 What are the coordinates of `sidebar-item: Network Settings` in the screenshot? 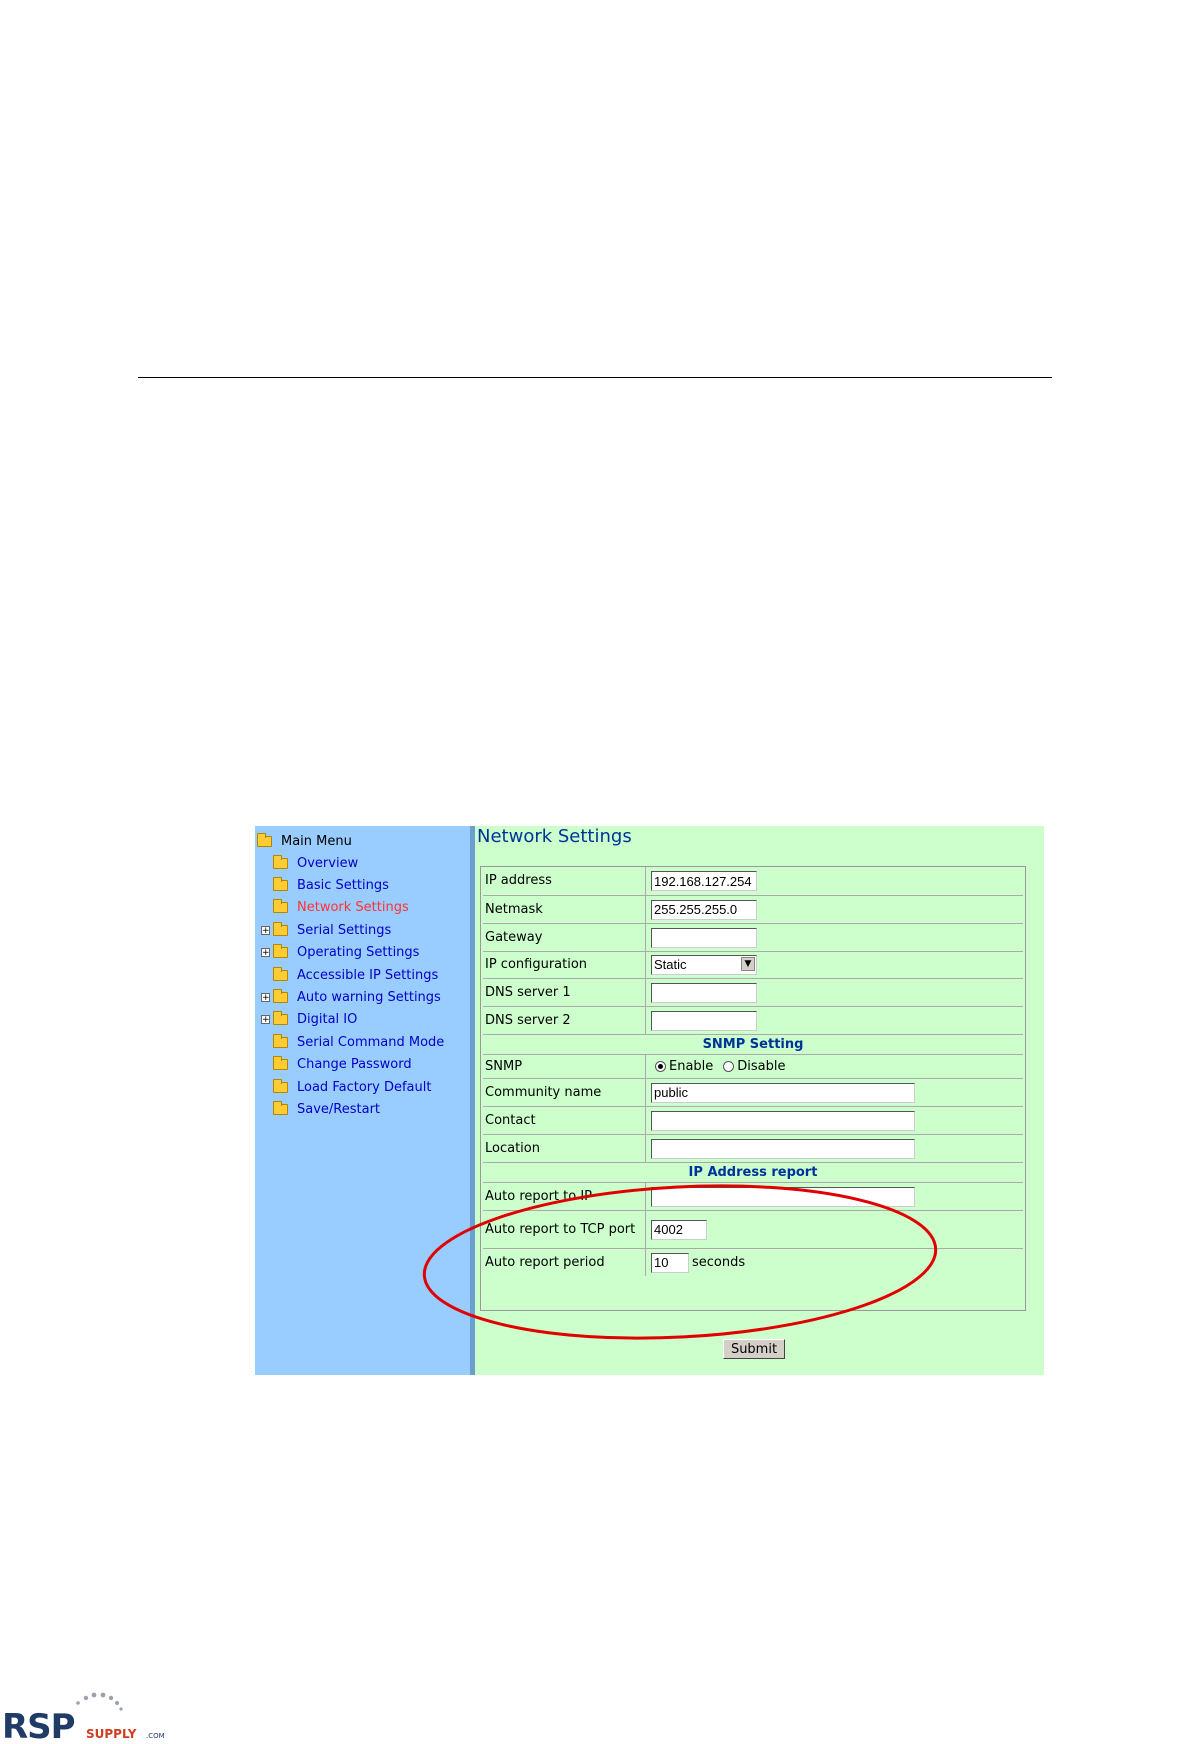 It's located at (341, 908).